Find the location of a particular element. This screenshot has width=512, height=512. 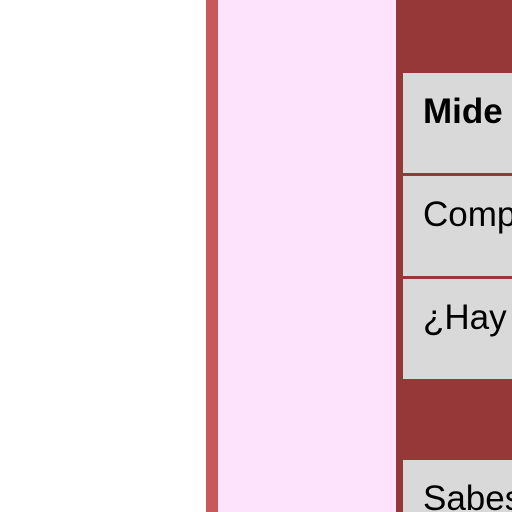

table-section-band is located at coordinates (454, 420).